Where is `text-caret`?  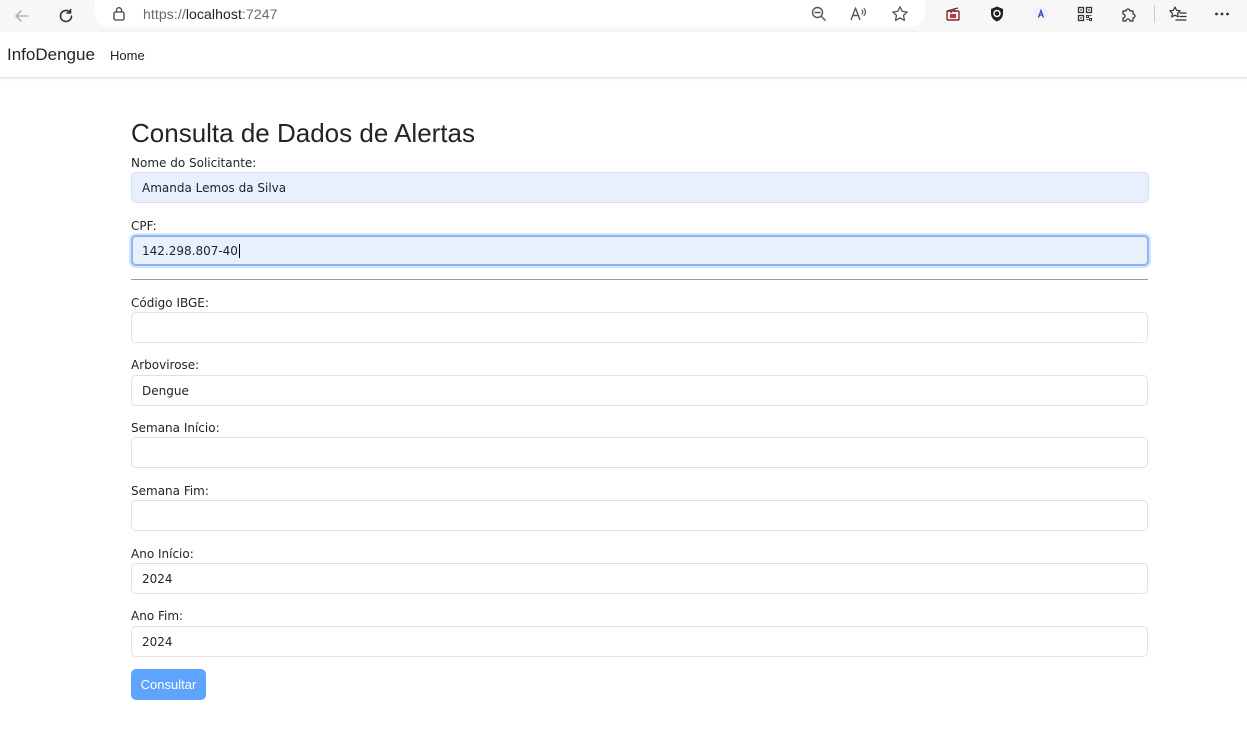 text-caret is located at coordinates (239, 250).